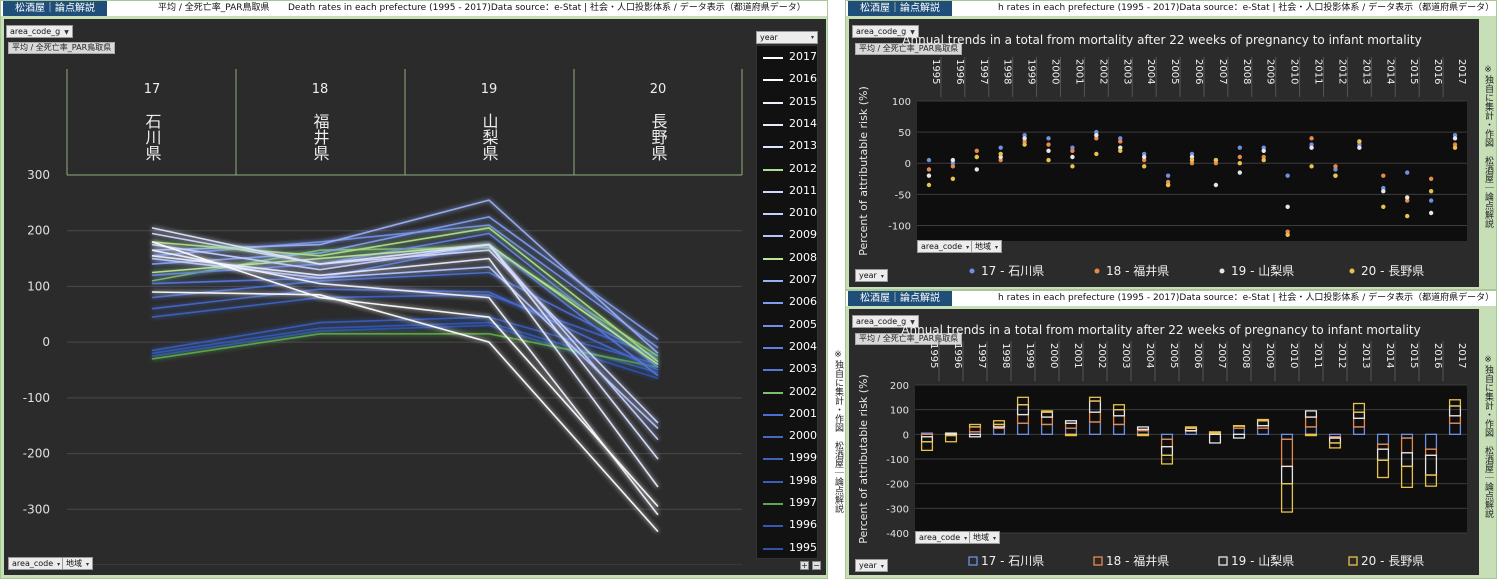 This screenshot has height=579, width=1500. Describe the element at coordinates (1437, 355) in the screenshot. I see `x-tick-year: 2016` at that location.